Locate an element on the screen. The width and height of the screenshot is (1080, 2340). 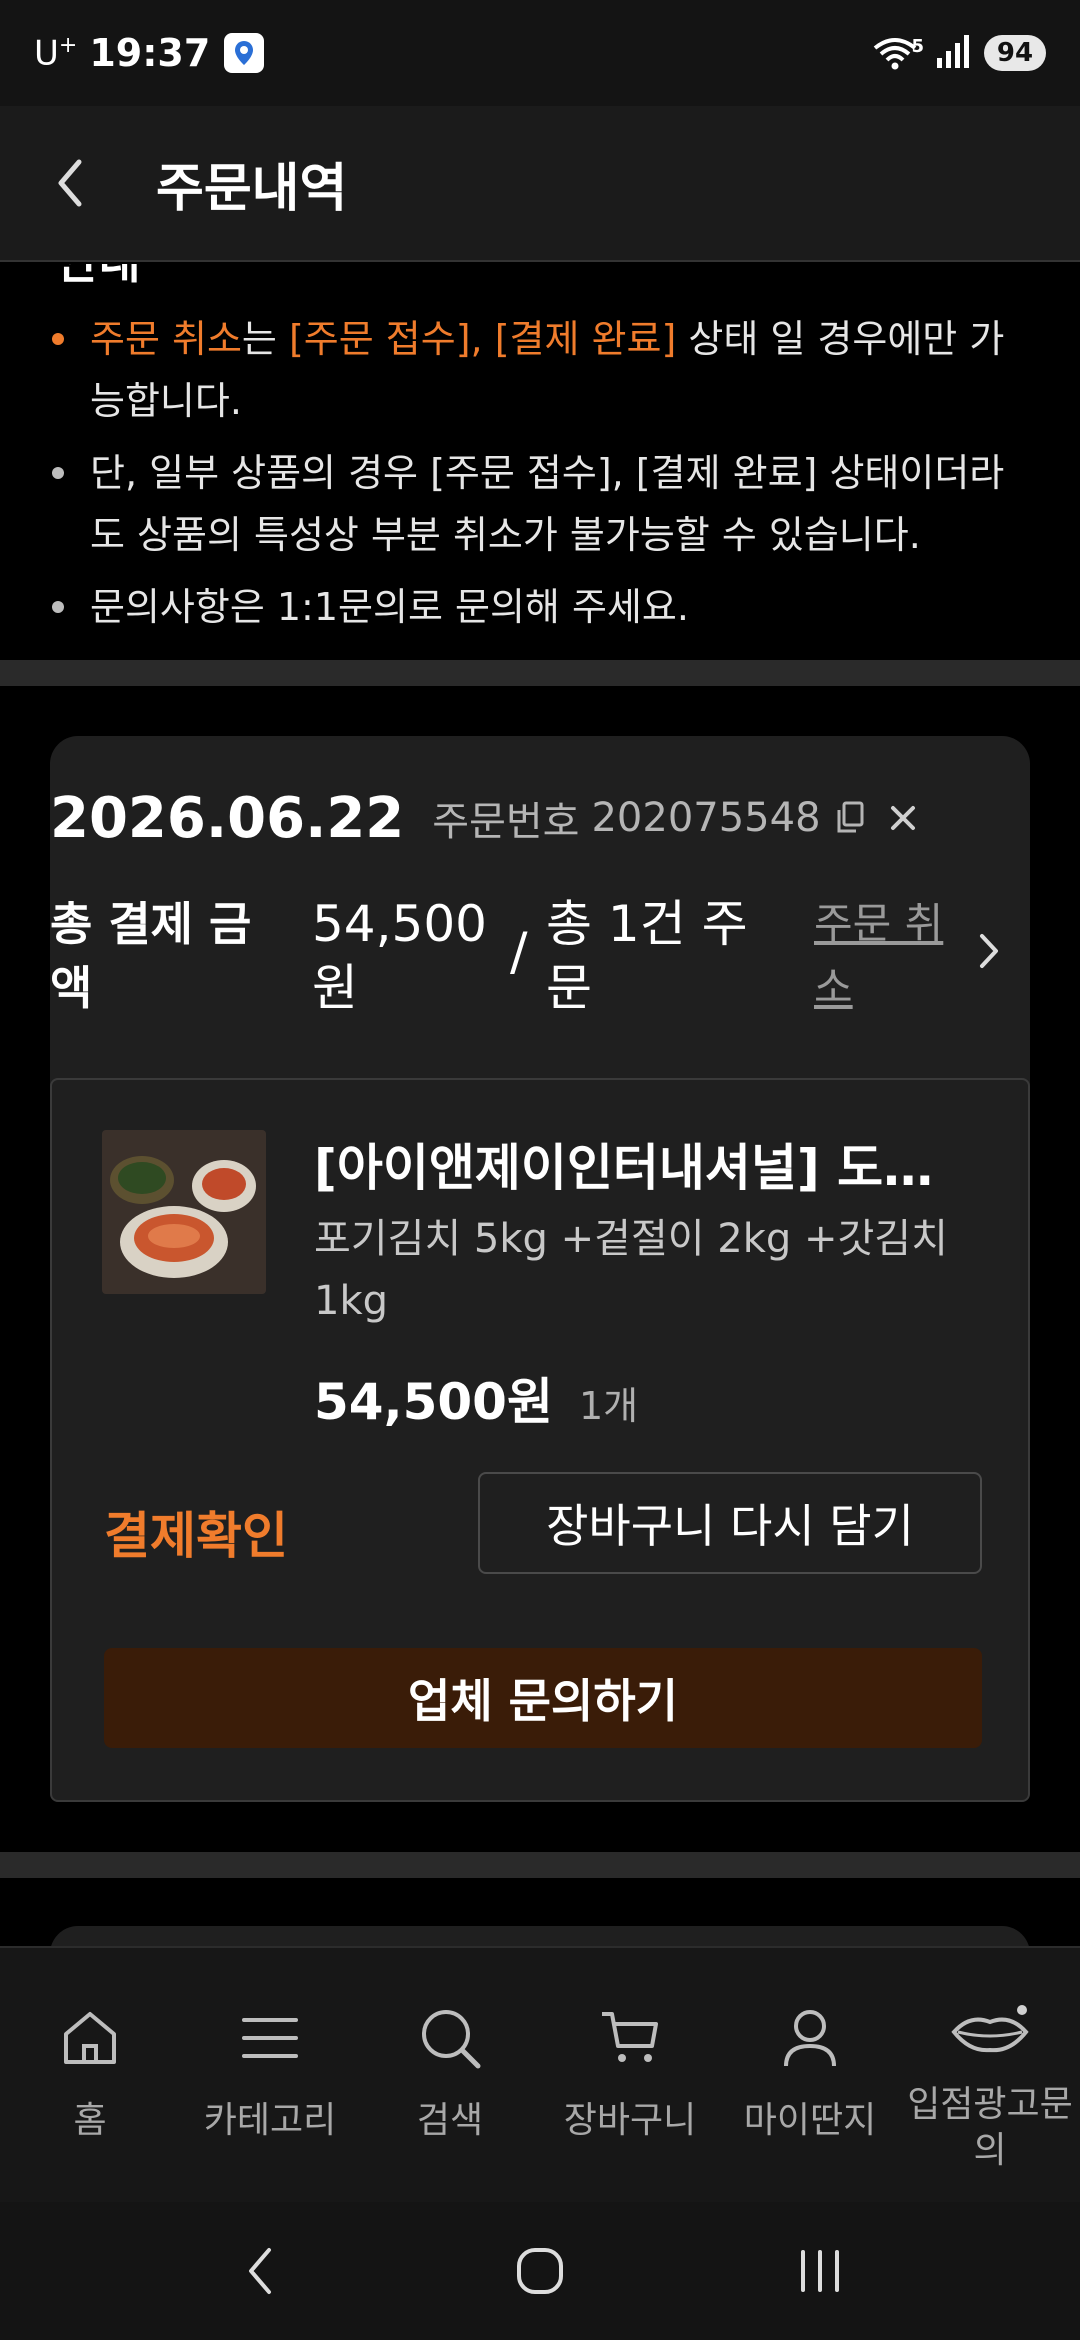
nav-label: 검색 is located at coordinates (450, 2120).